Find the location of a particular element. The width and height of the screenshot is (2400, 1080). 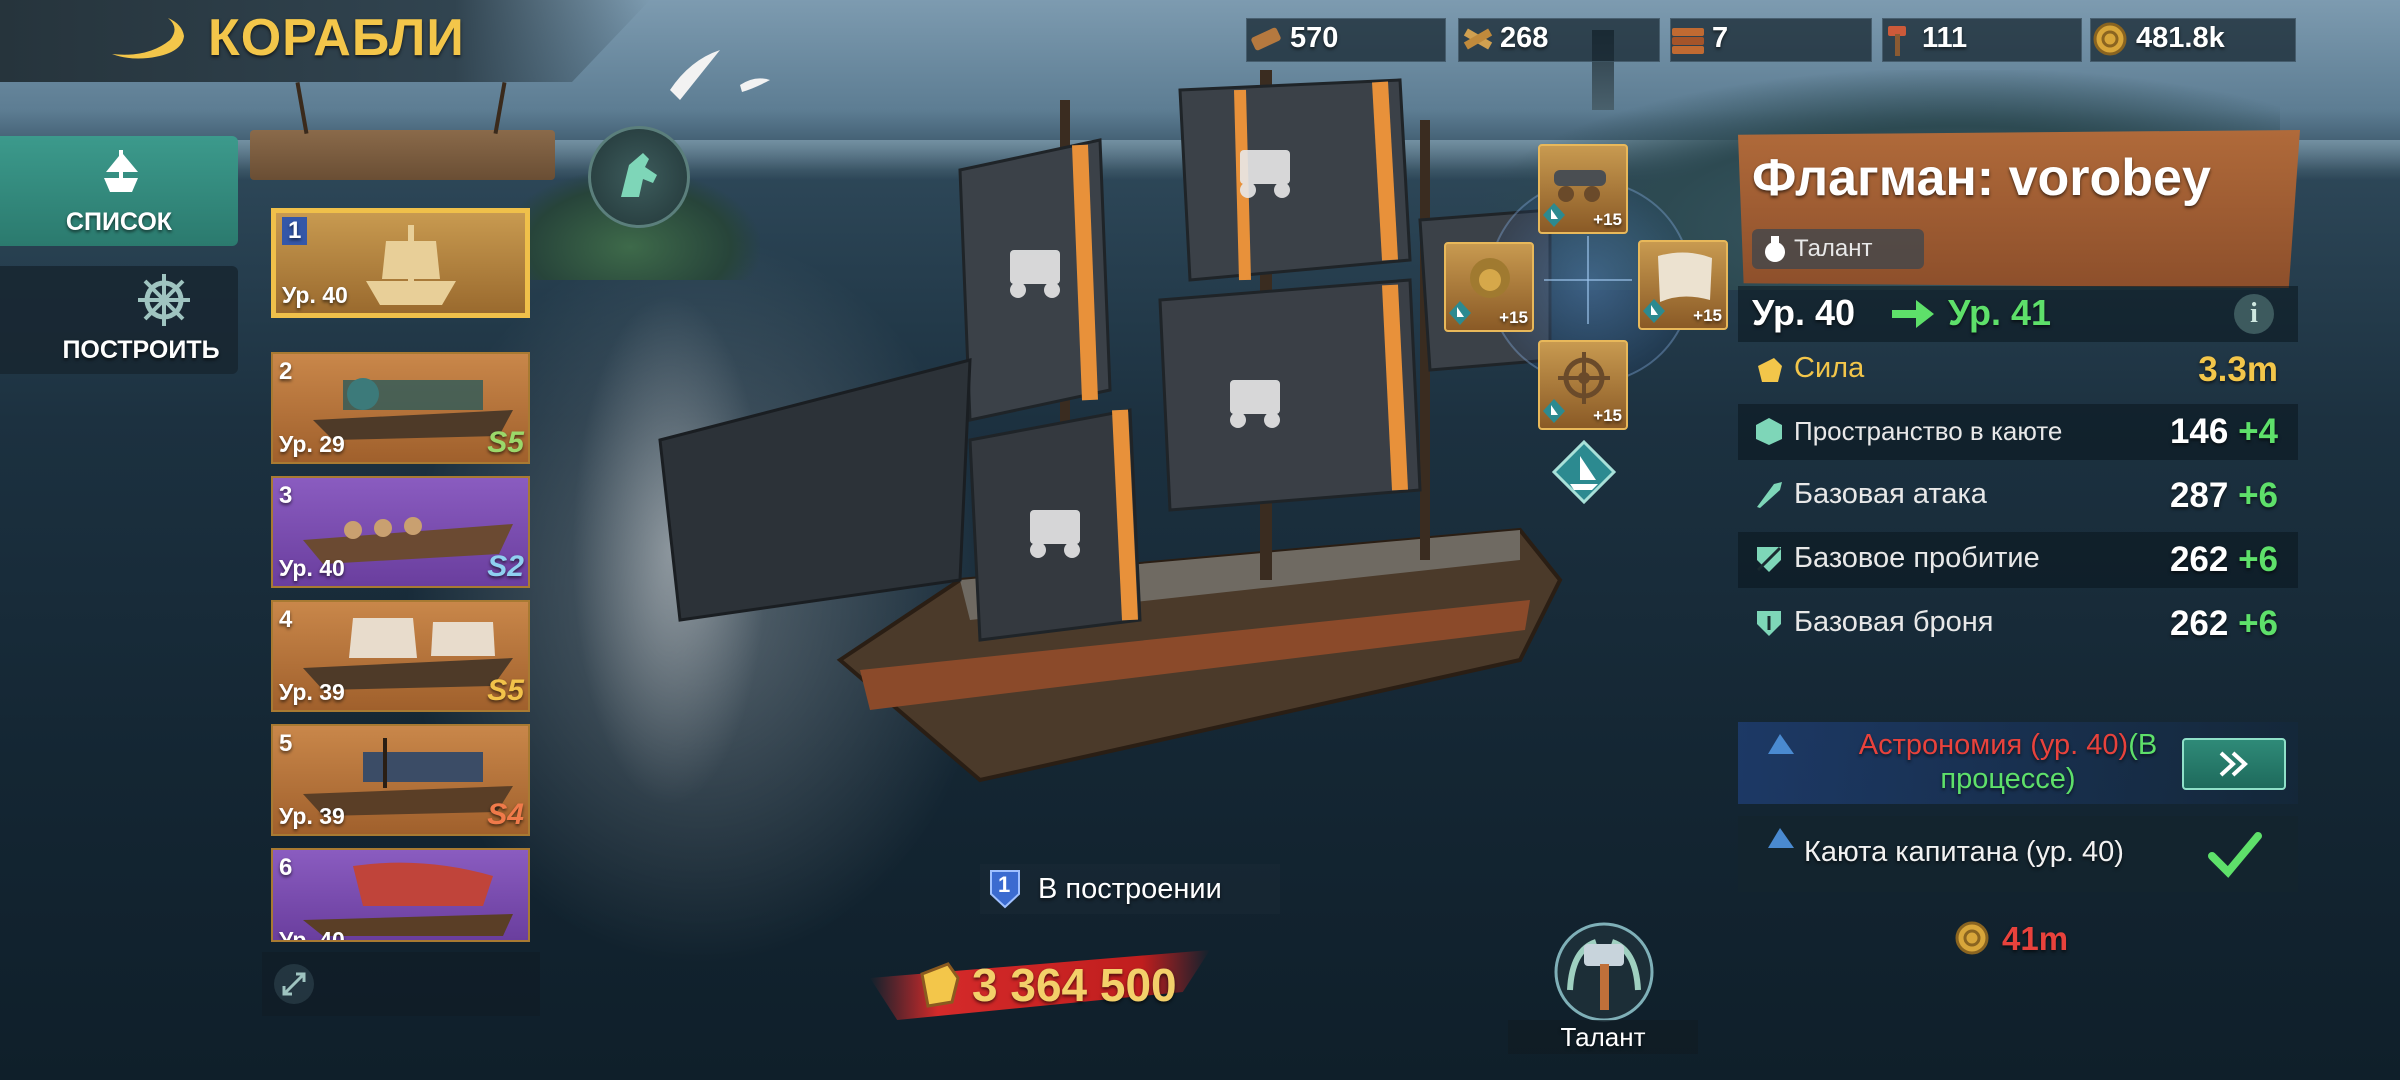

ship-card-6: 6 Ур. 40 is located at coordinates (400, 895).